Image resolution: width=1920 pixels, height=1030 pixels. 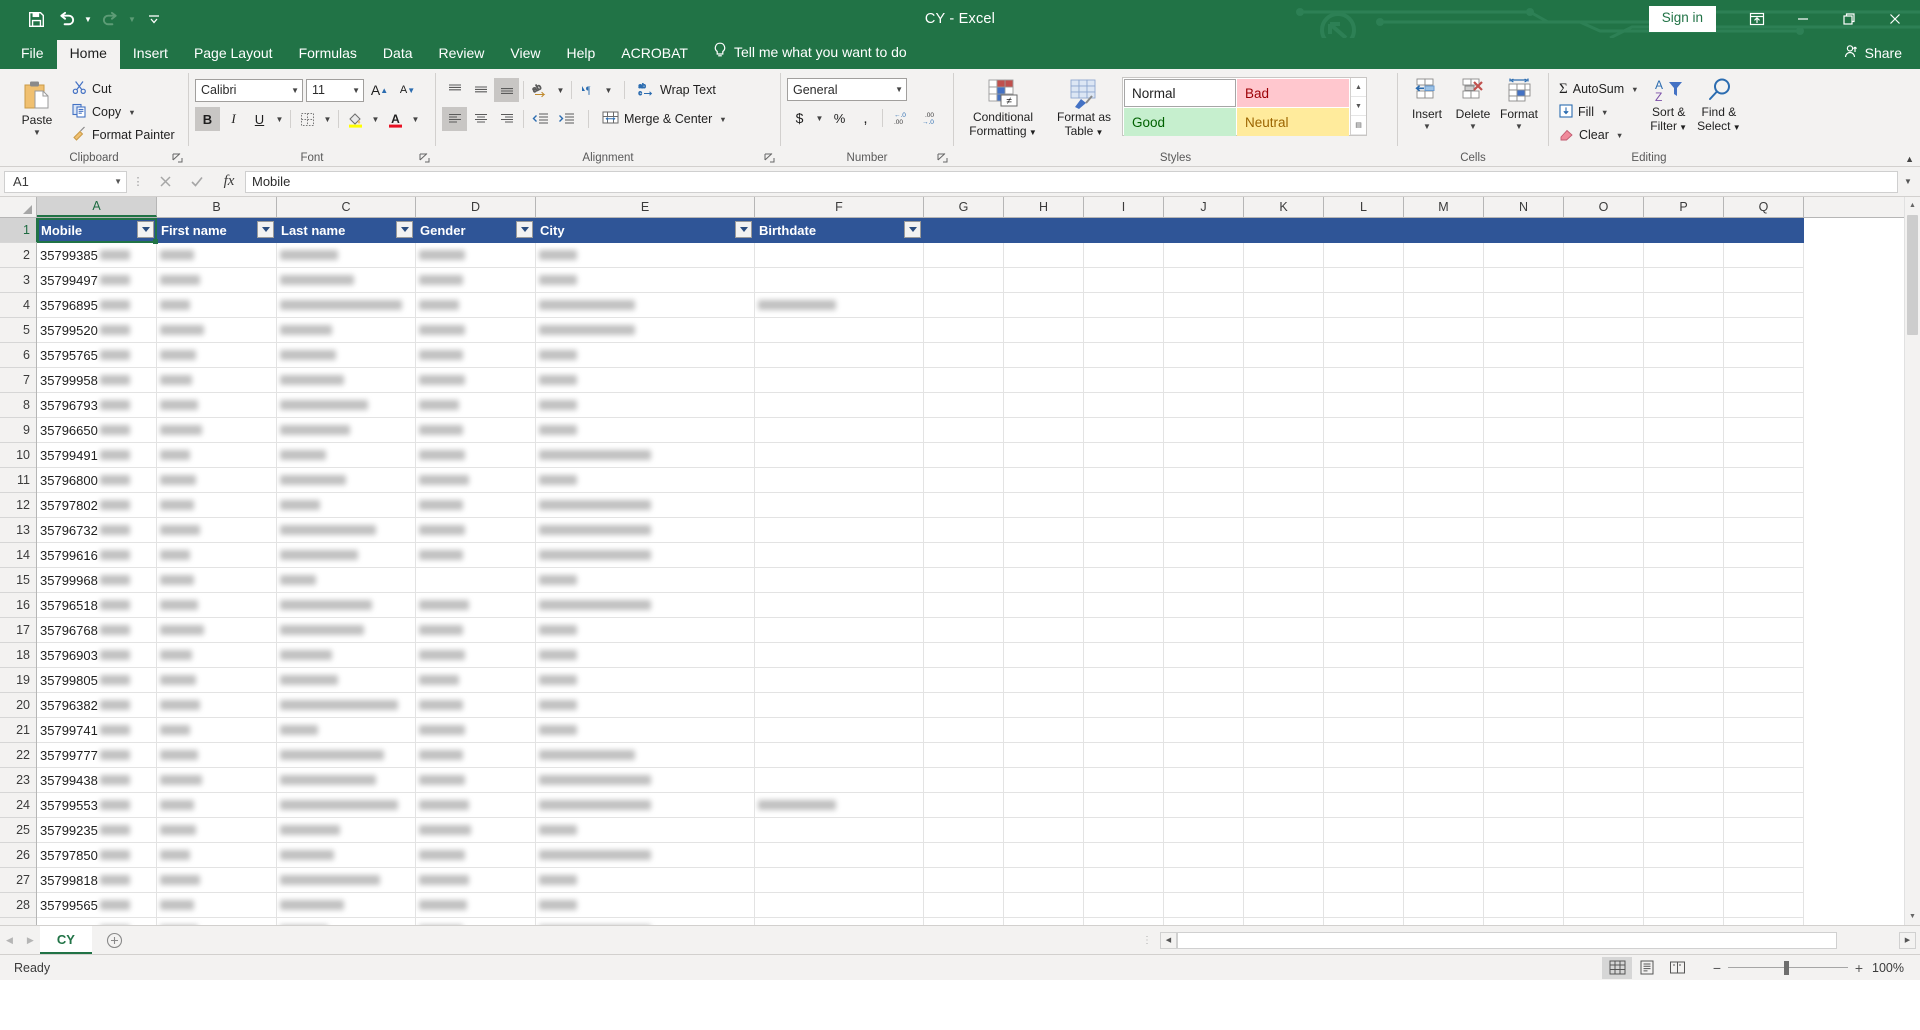 What do you see at coordinates (839, 255) in the screenshot?
I see `cell-F2` at bounding box center [839, 255].